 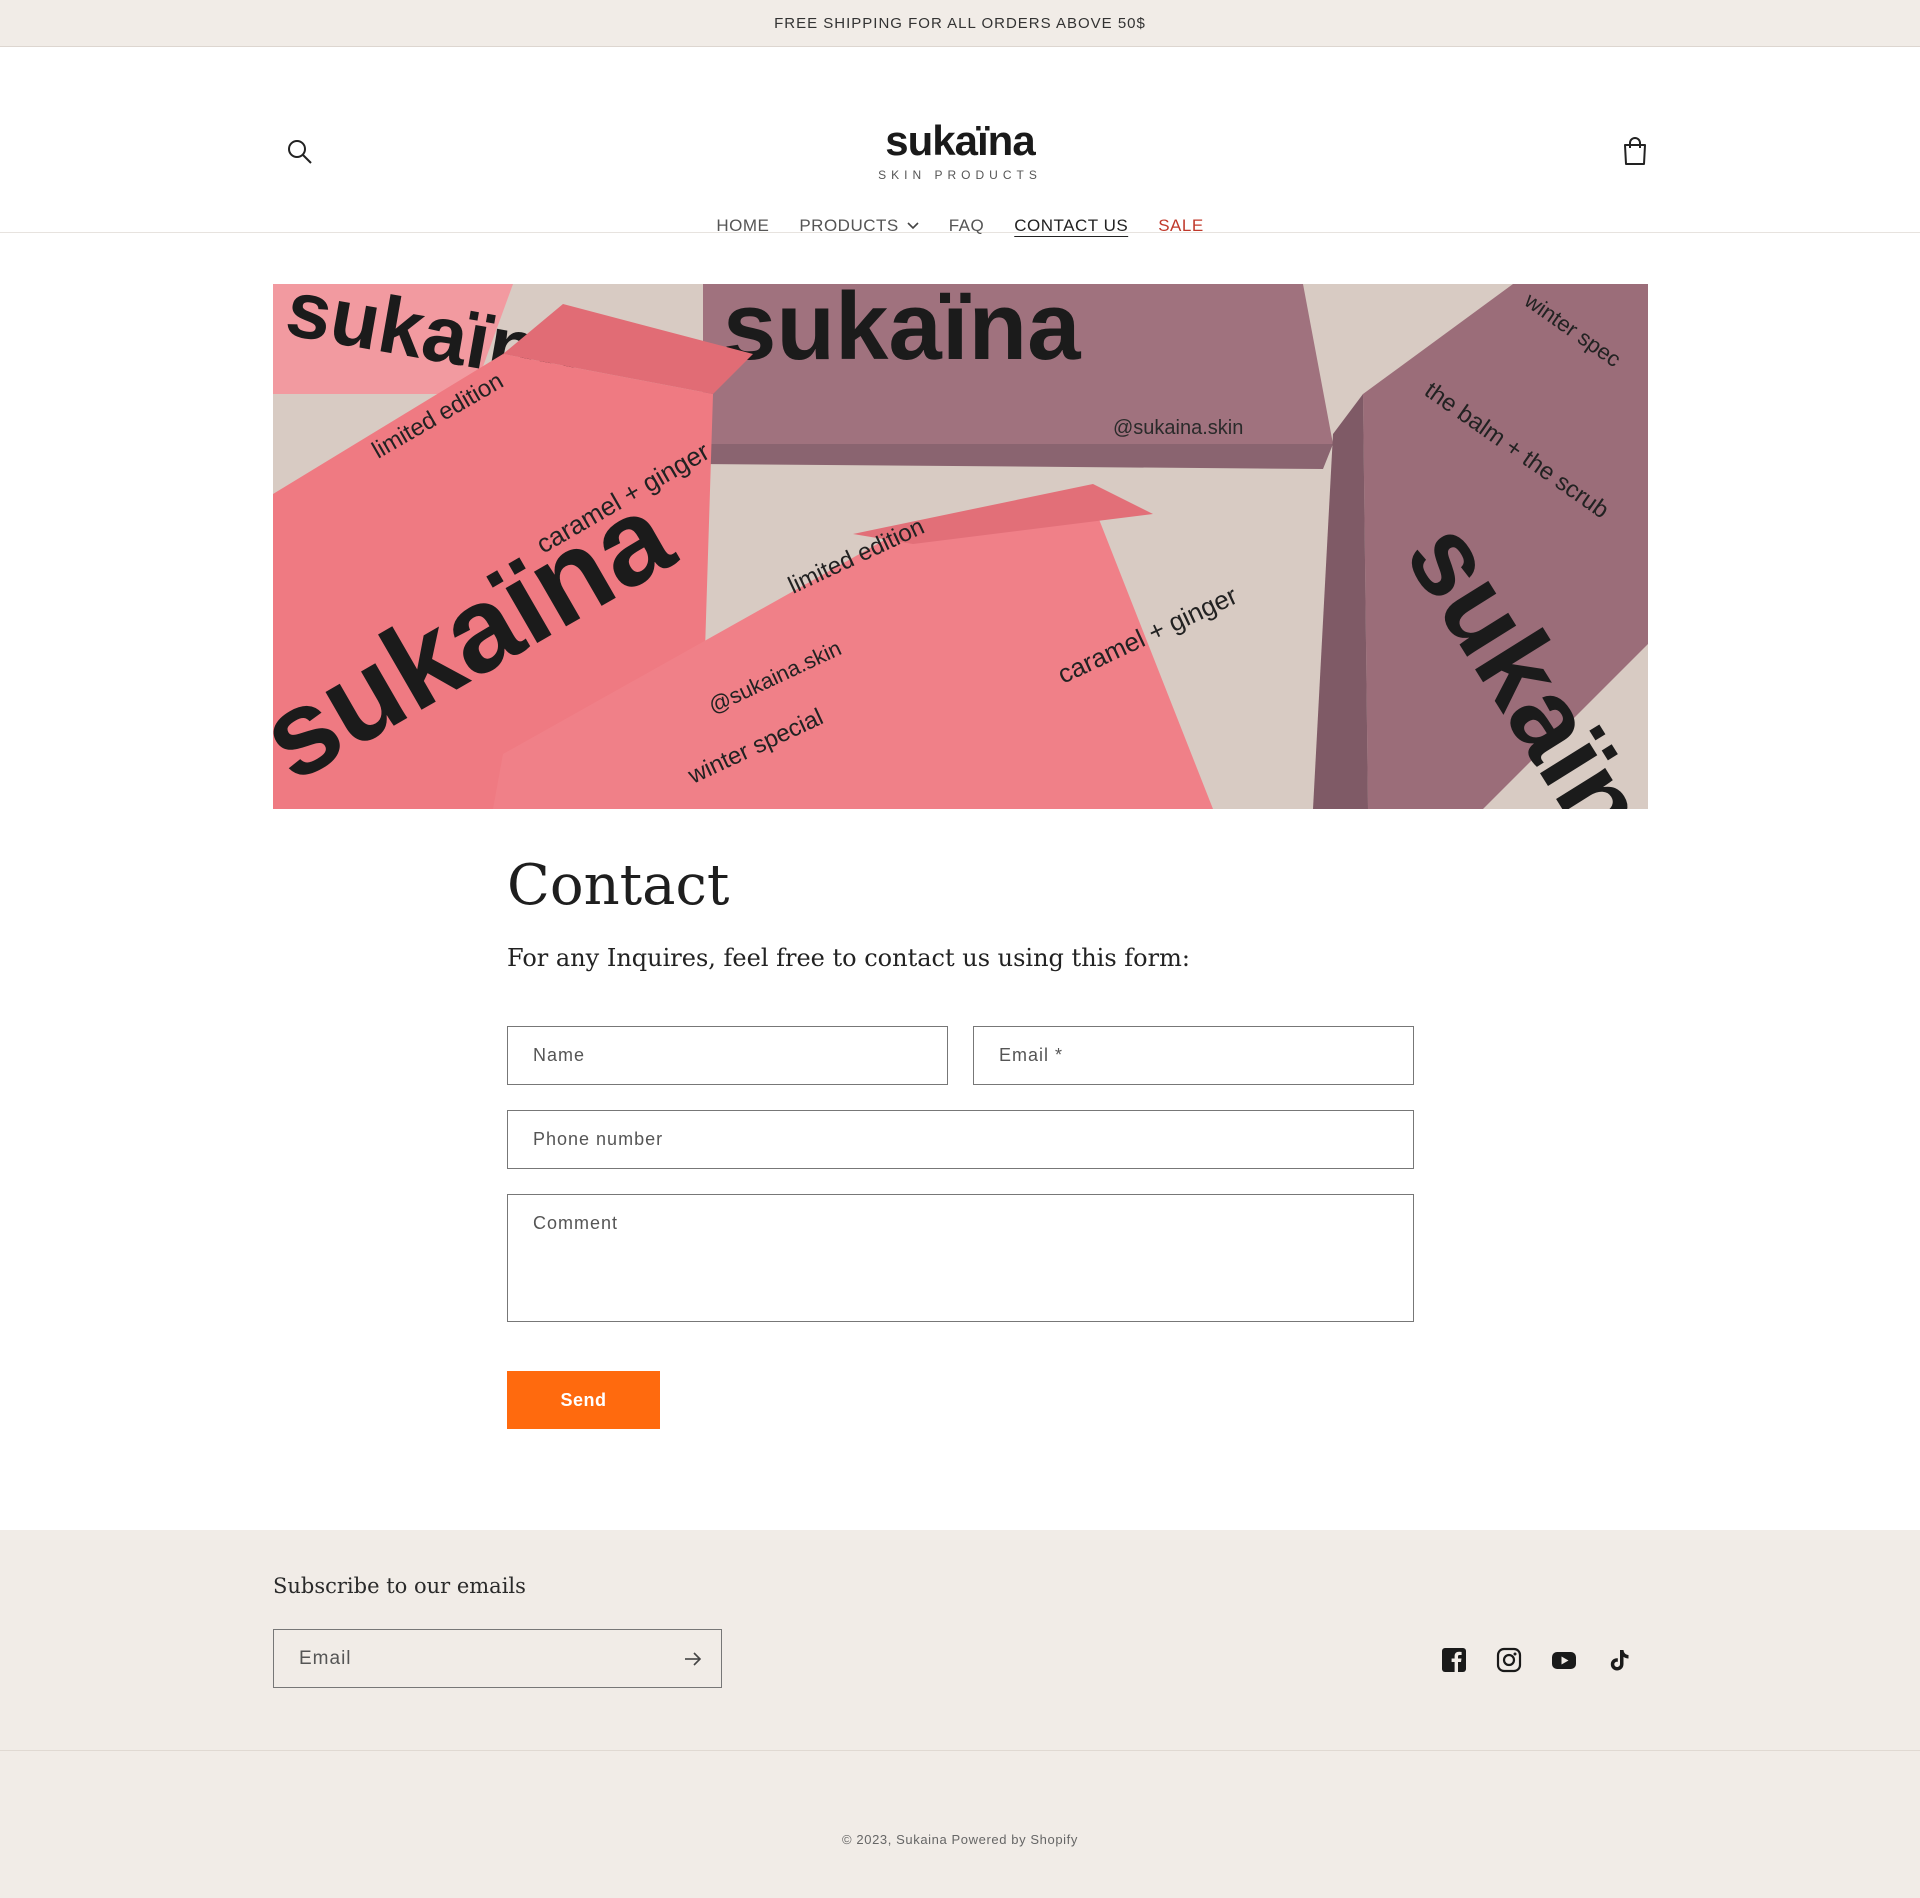 I want to click on comment-placeholder: Comment, so click(x=576, y=1223).